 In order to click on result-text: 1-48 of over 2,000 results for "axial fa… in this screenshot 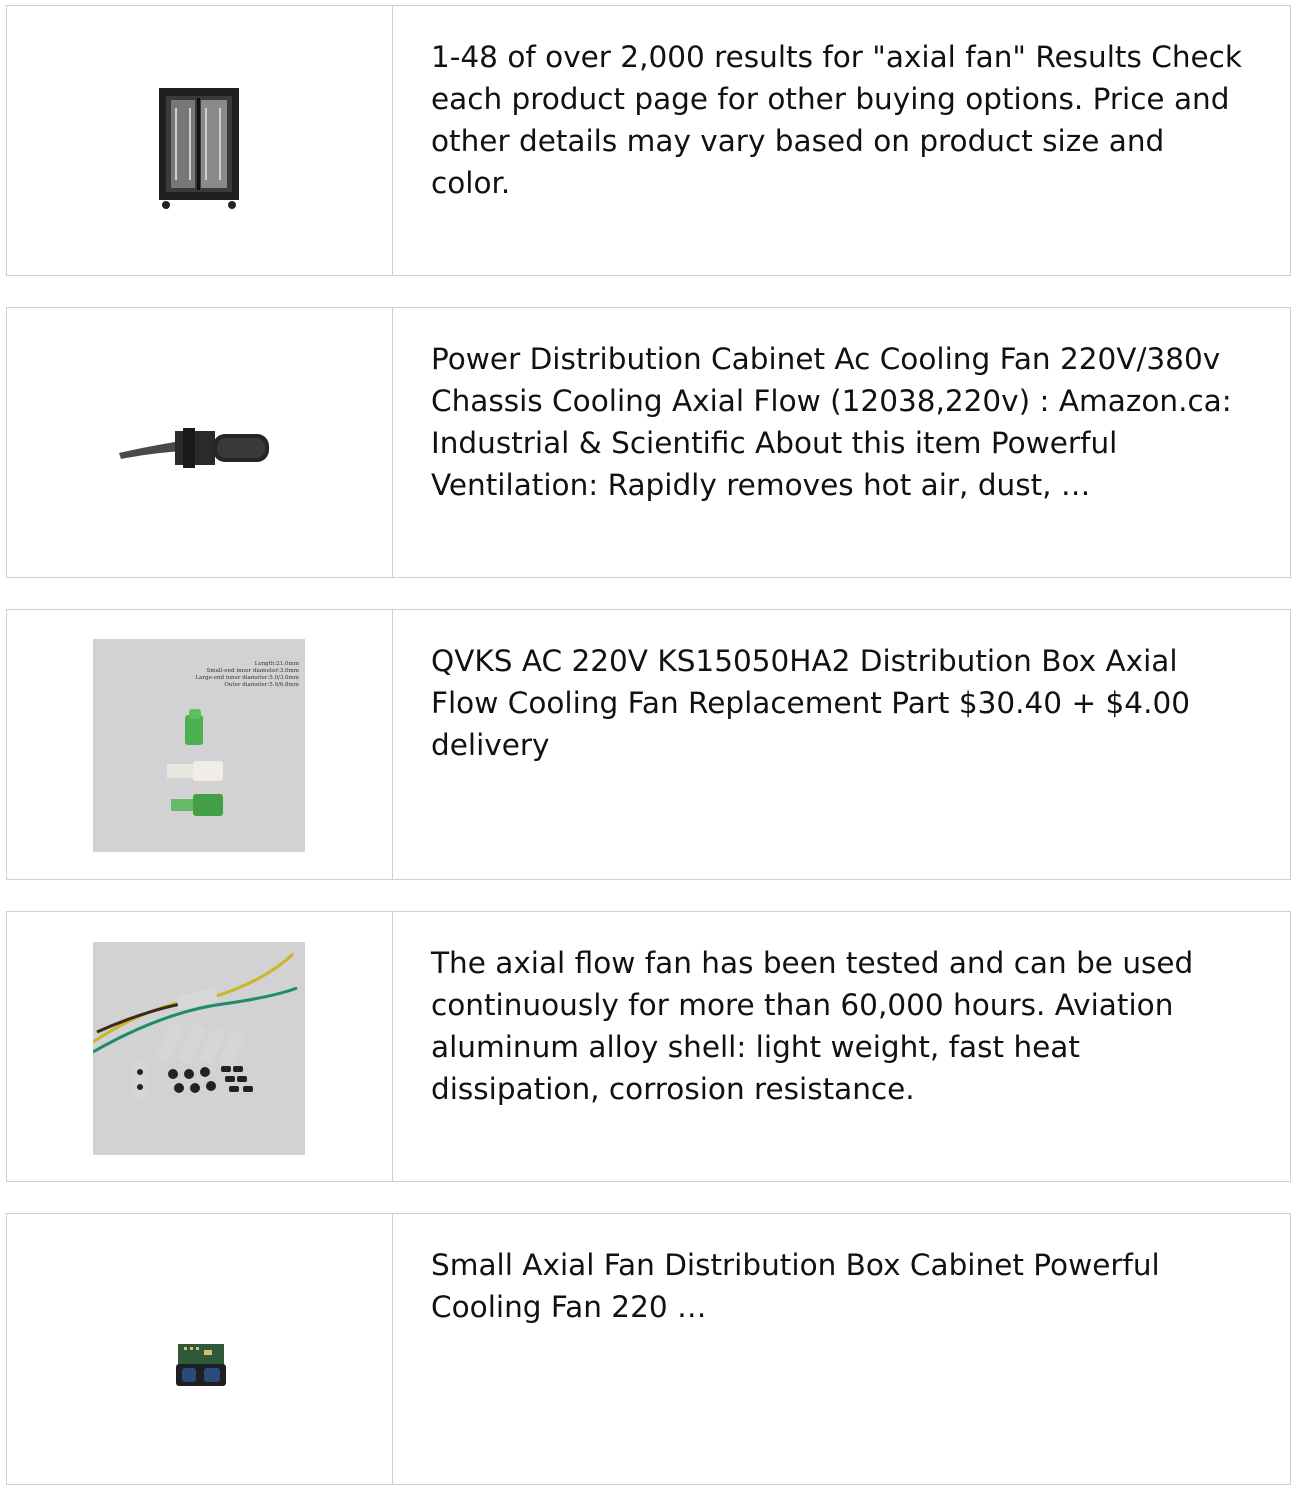, I will do `click(841, 120)`.